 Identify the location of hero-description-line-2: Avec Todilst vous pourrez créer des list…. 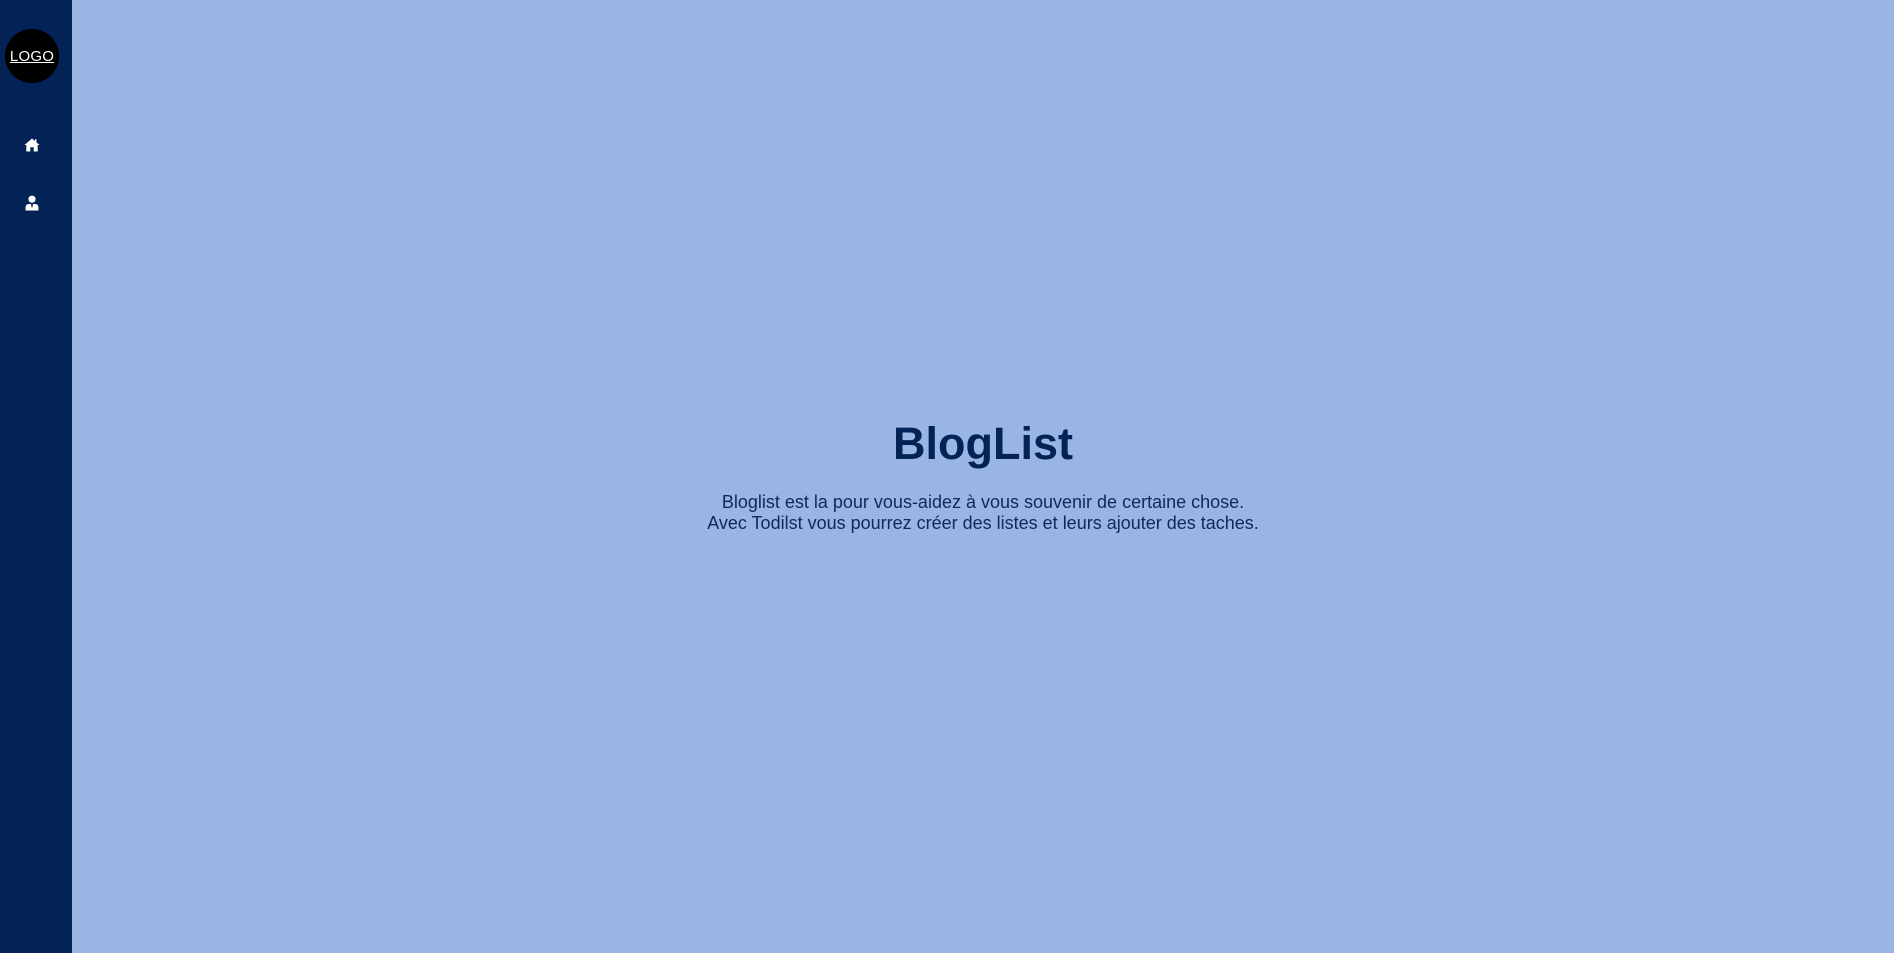
(983, 523).